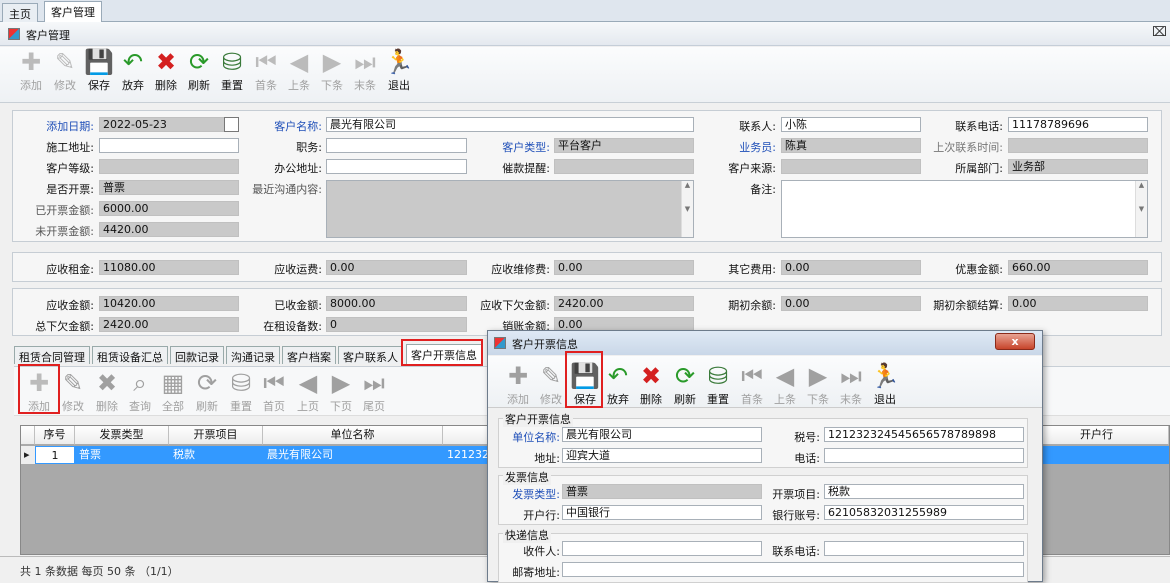 This screenshot has height=583, width=1170. Describe the element at coordinates (924, 491) in the screenshot. I see `inv-item-field: 税款` at that location.